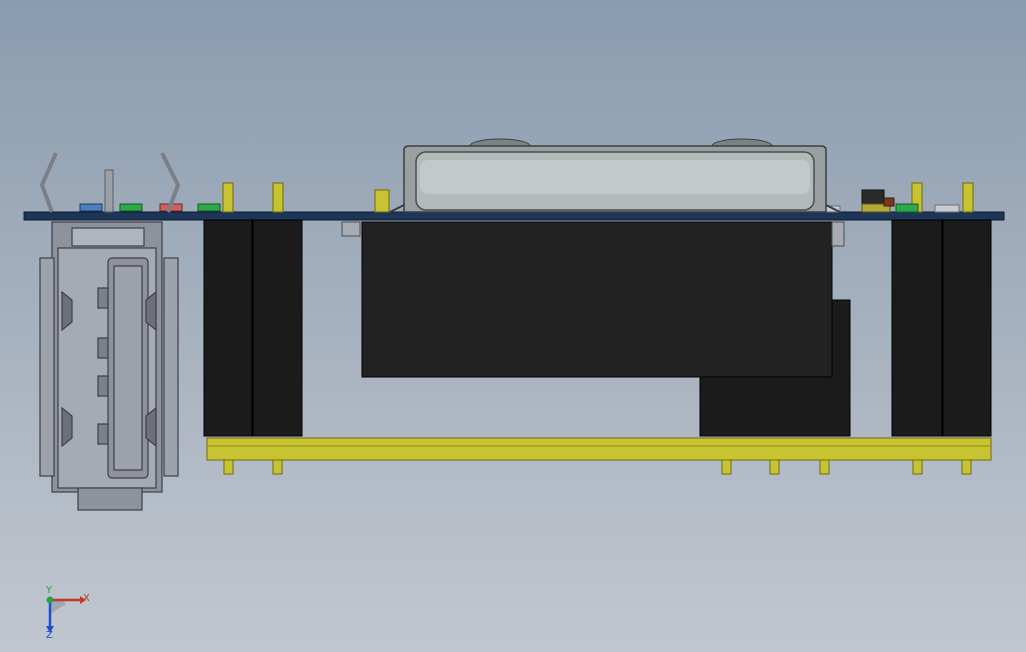  Describe the element at coordinates (109, 366) in the screenshot. I see `usb-connector` at that location.